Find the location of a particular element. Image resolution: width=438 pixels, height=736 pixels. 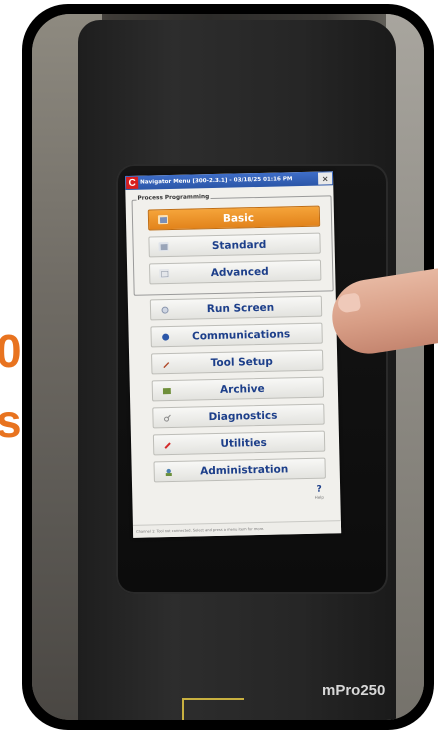

diagnostics-button: Diagnostics is located at coordinates (238, 416).